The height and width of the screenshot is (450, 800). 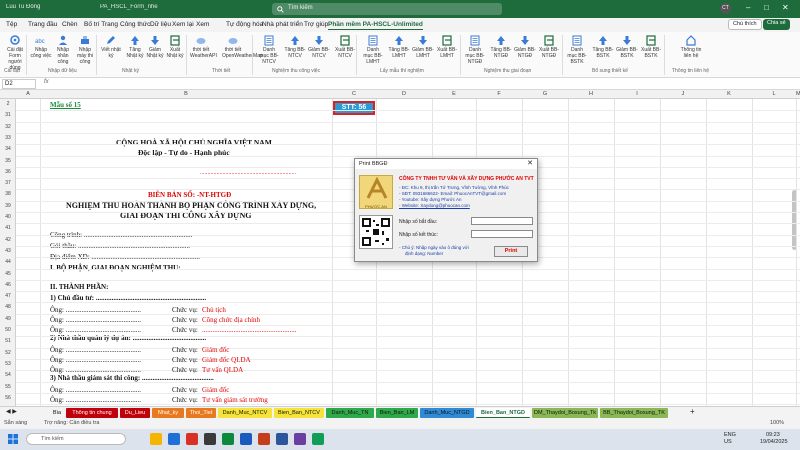 I want to click on share-button: Chia sẻ, so click(x=776, y=24).